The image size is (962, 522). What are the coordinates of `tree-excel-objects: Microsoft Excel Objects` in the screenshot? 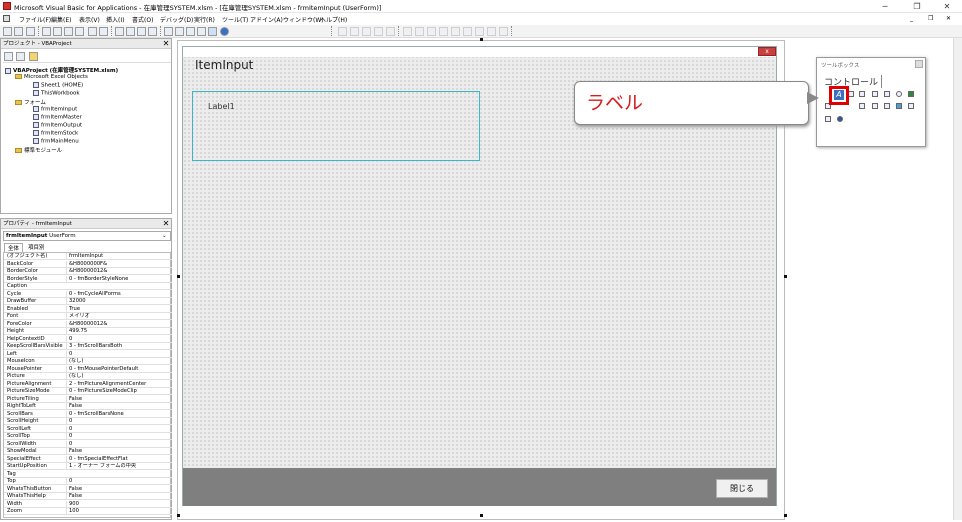 It's located at (51, 77).